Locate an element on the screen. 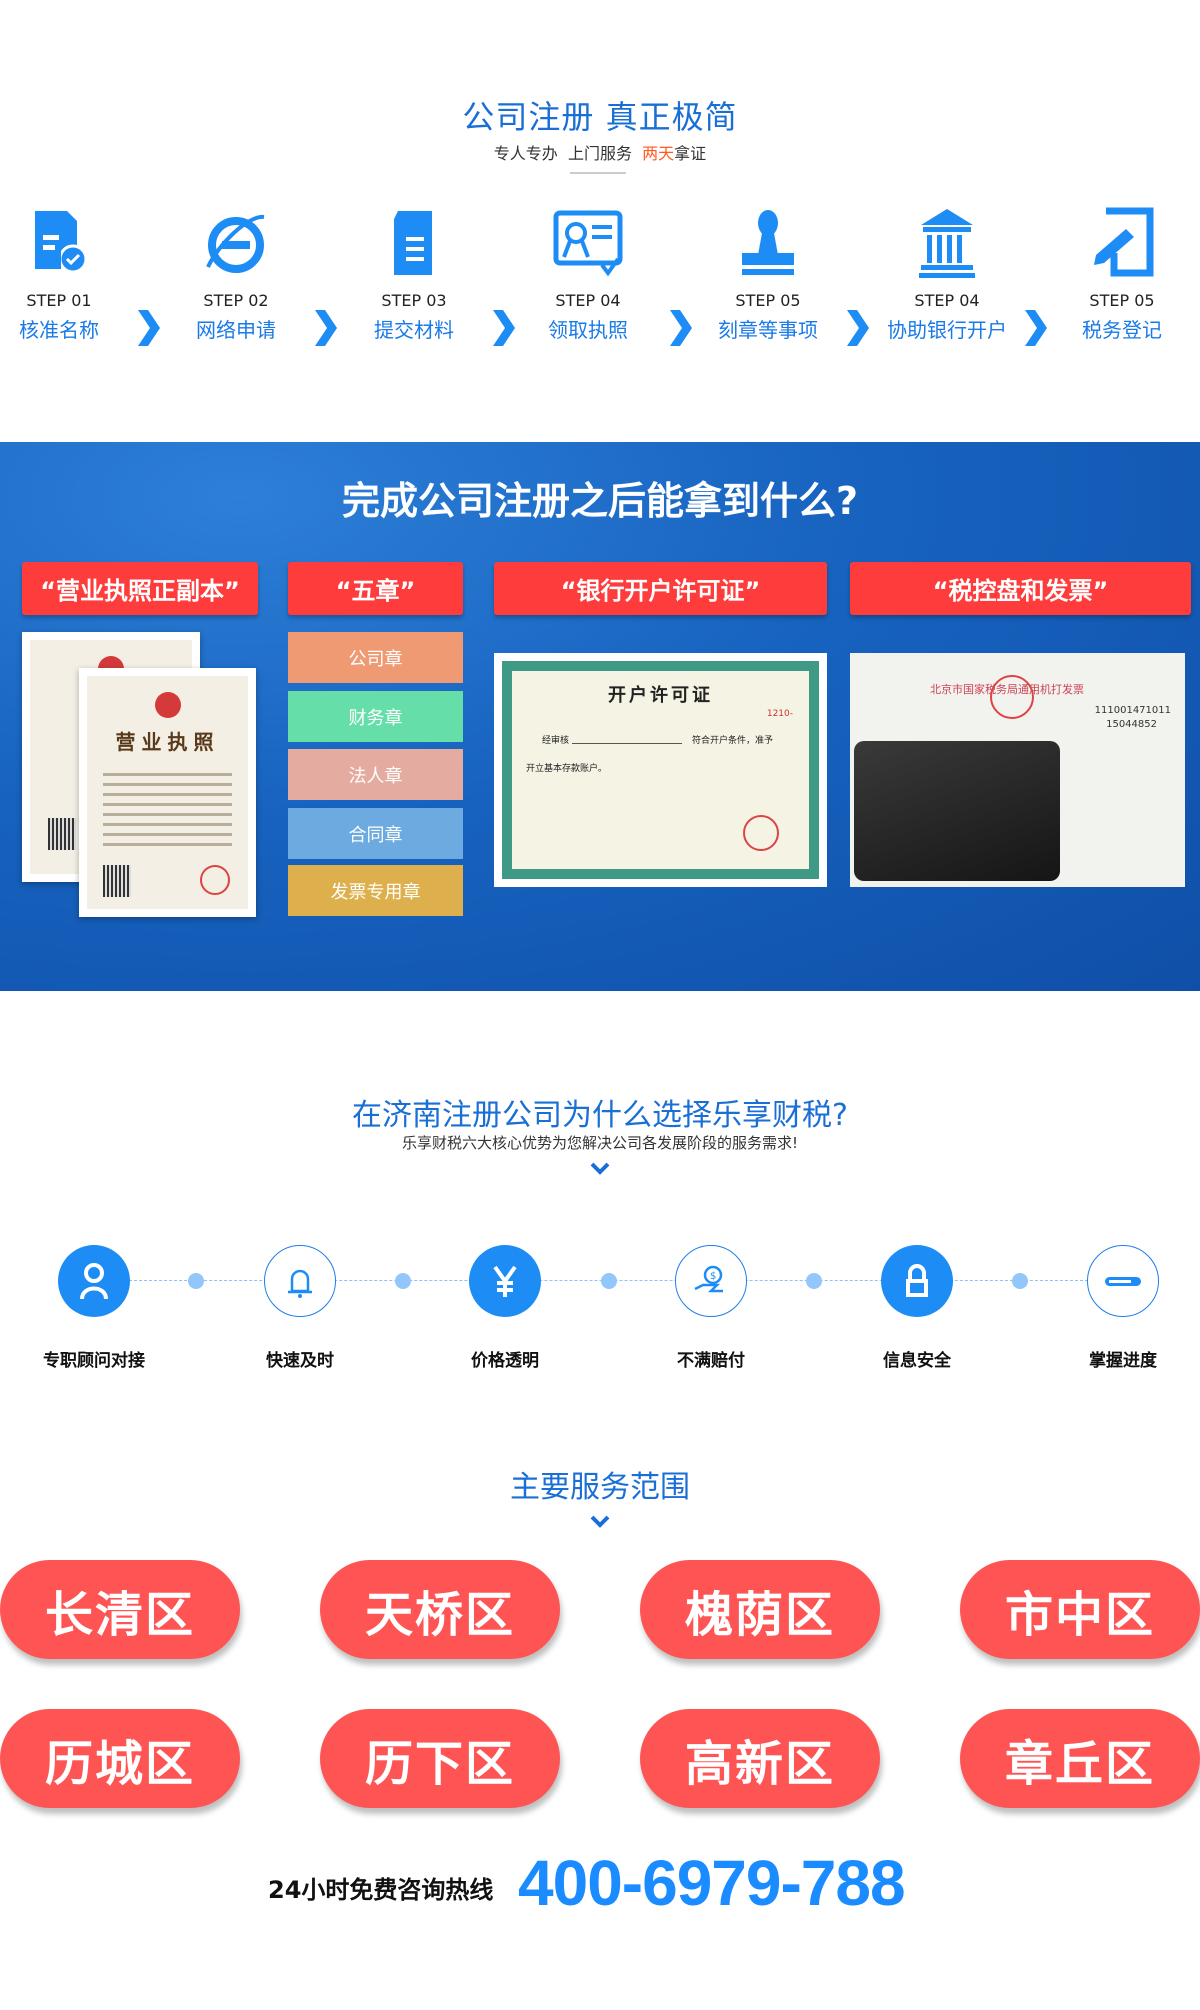 This screenshot has width=1200, height=2010. step-number: STEP 01 is located at coordinates (59, 300).